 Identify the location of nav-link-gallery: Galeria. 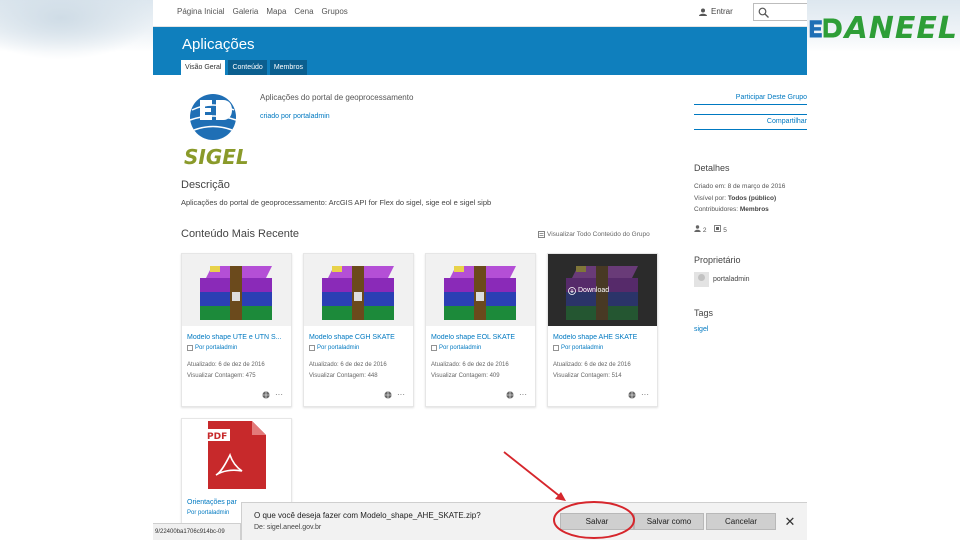
(246, 11).